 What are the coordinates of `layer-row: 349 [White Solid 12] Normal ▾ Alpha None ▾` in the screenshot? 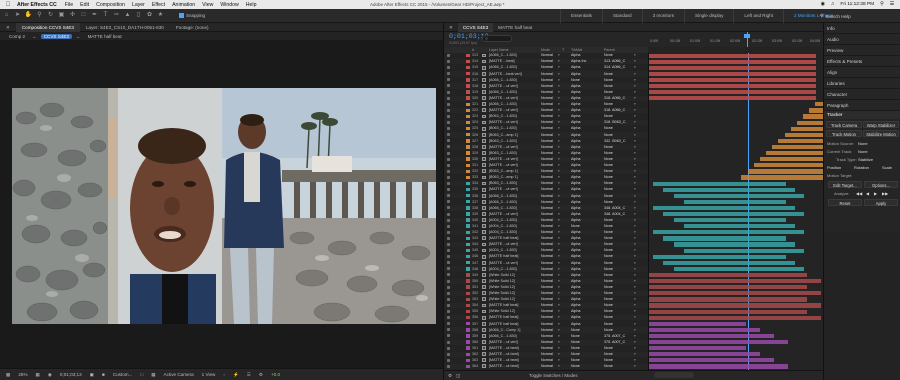 It's located at (546, 274).